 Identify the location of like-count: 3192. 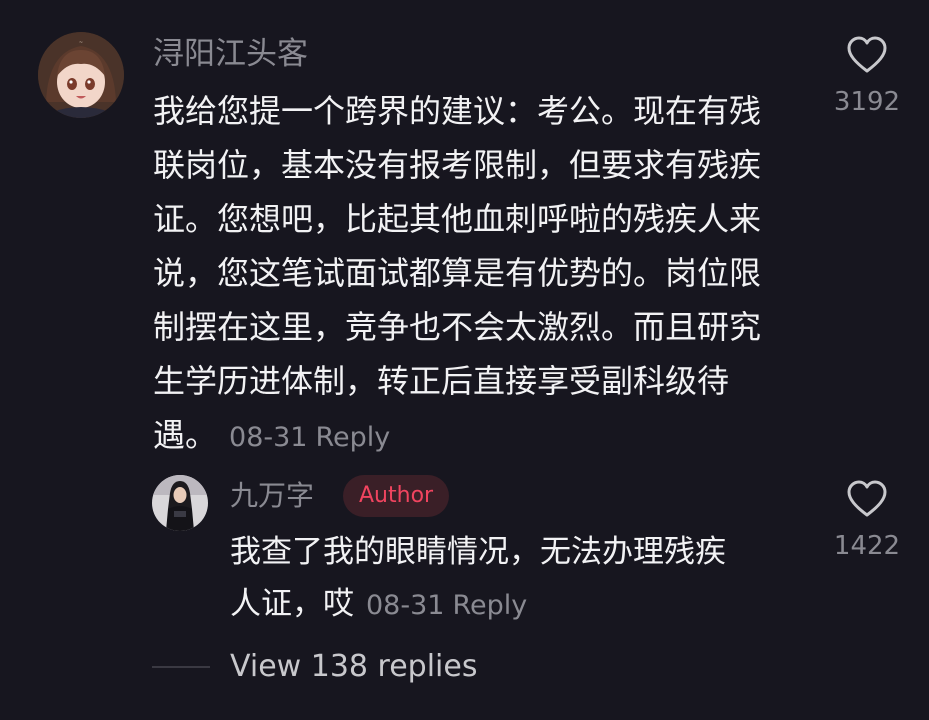
(867, 102).